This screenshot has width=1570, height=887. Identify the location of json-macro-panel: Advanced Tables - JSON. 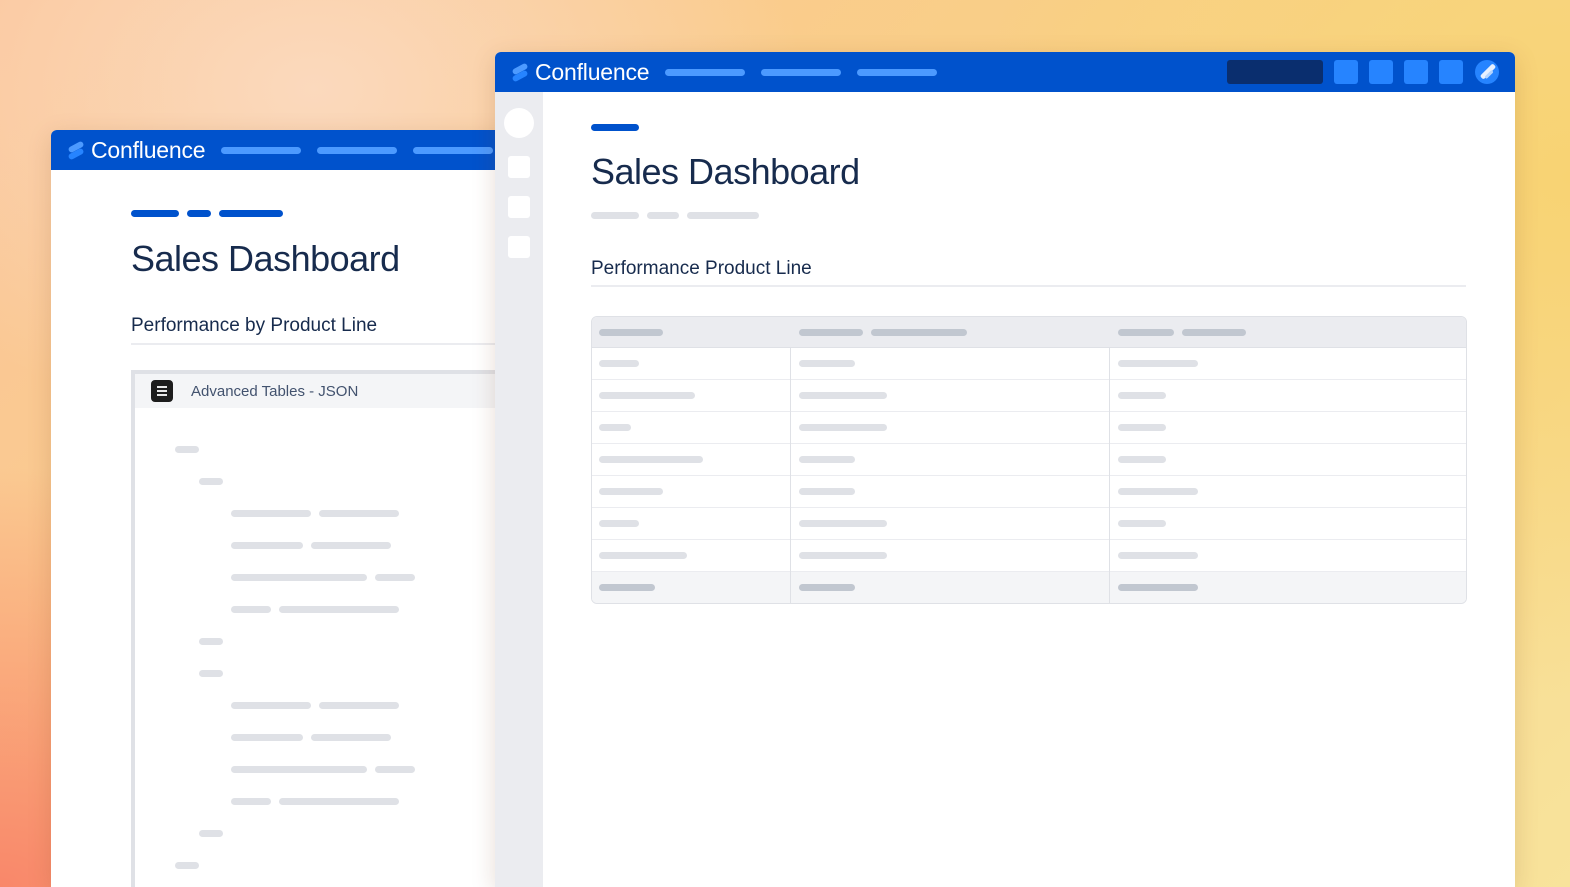
(321, 628).